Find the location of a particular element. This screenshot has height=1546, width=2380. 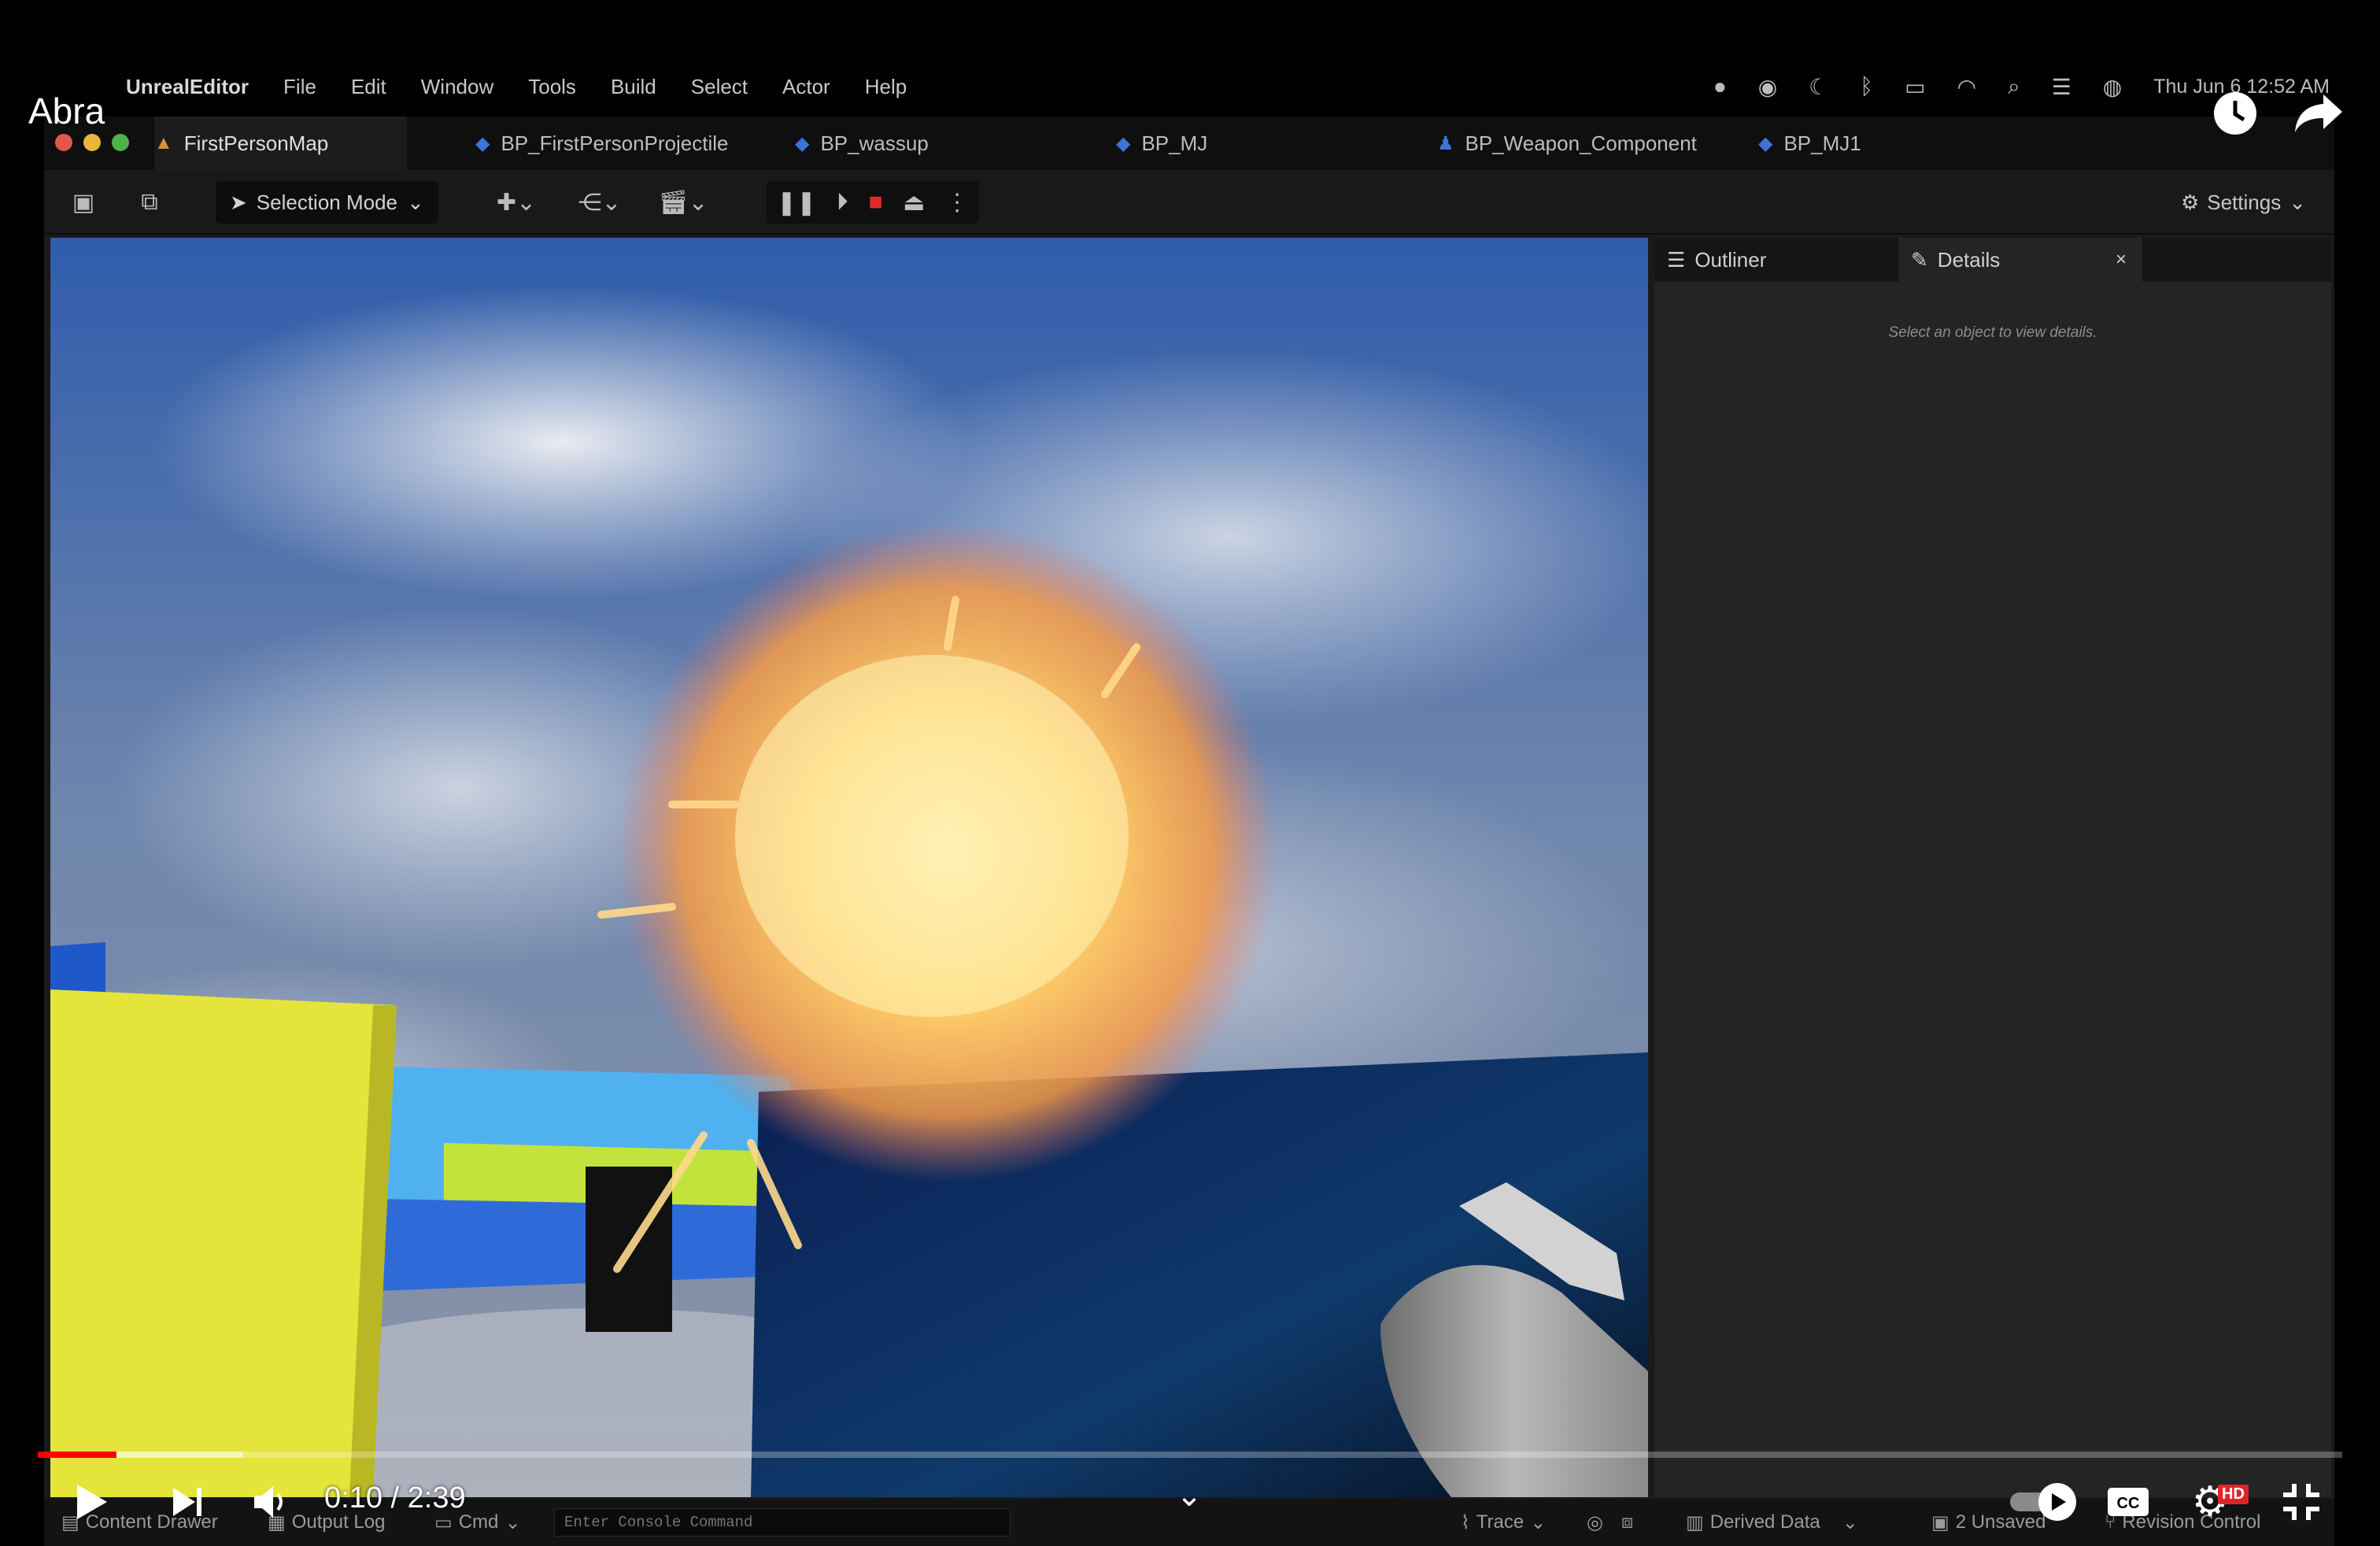

app-name-menu: UnrealEditor is located at coordinates (187, 87).